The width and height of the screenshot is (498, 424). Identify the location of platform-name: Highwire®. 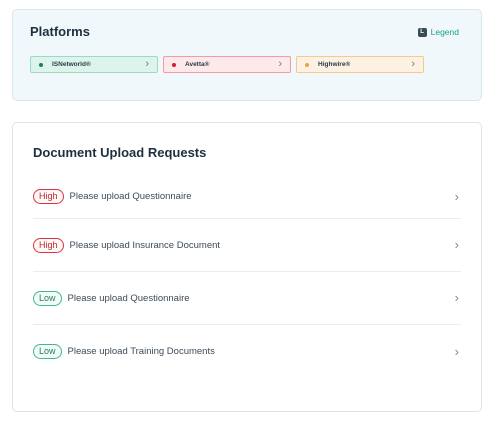
(334, 64).